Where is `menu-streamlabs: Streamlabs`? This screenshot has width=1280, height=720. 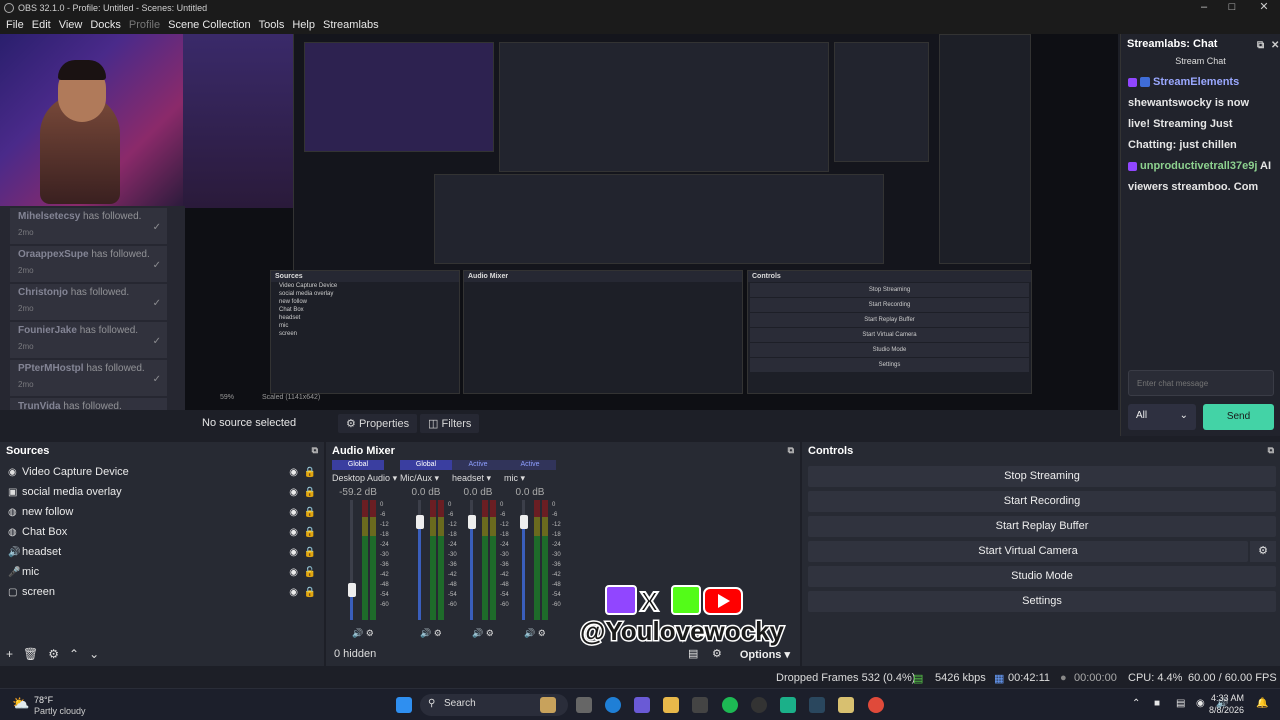
menu-streamlabs: Streamlabs is located at coordinates (351, 25).